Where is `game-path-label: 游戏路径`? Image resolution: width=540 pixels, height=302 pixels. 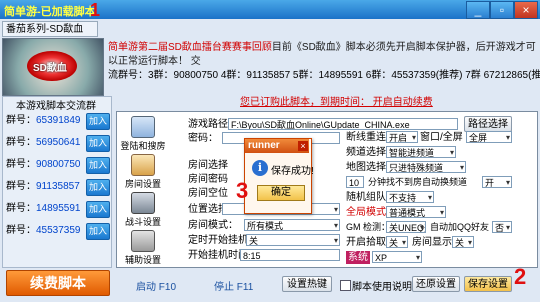
game-path-label: 游戏路径 is located at coordinates (208, 124).